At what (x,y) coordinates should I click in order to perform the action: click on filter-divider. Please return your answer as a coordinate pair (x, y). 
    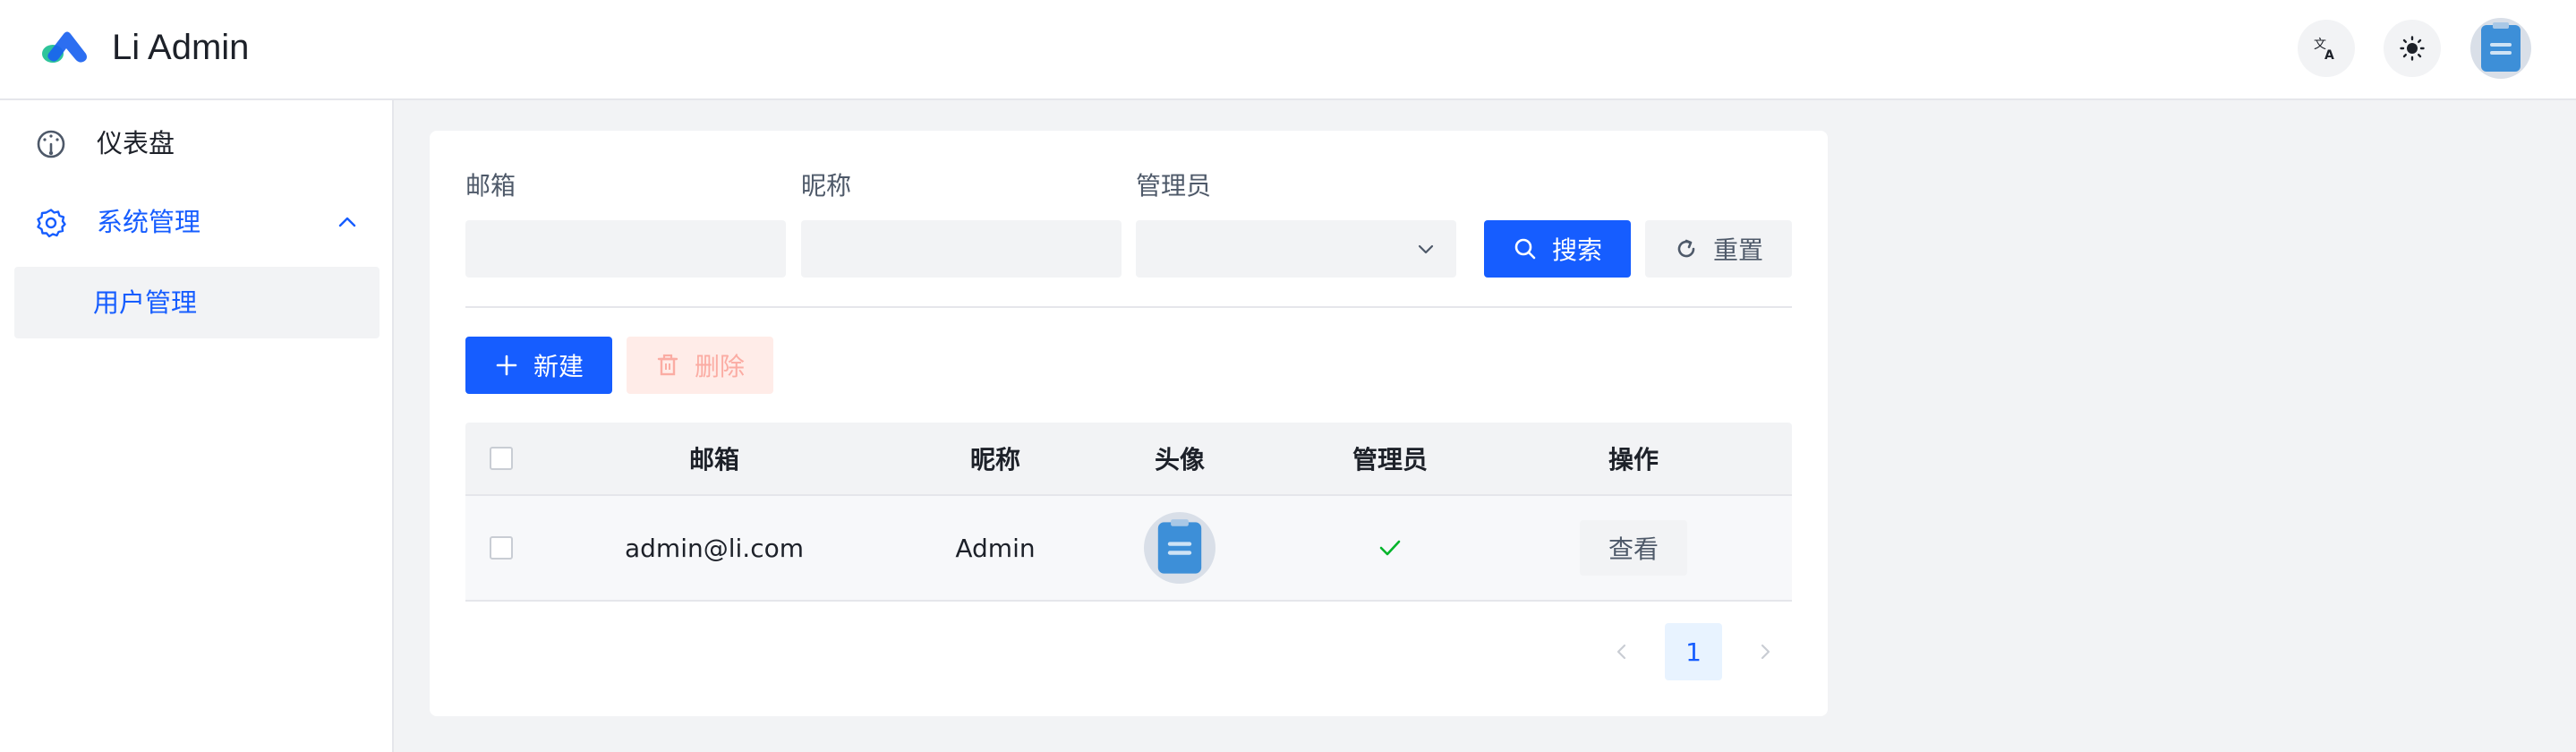
    Looking at the image, I should click on (1128, 307).